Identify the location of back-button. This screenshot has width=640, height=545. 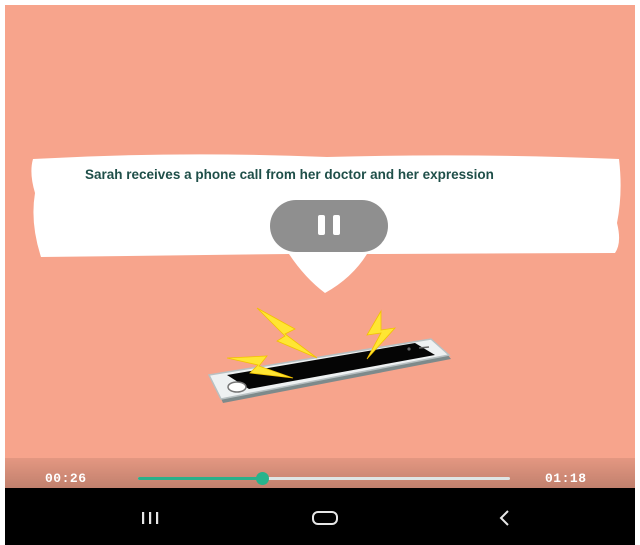
(505, 518).